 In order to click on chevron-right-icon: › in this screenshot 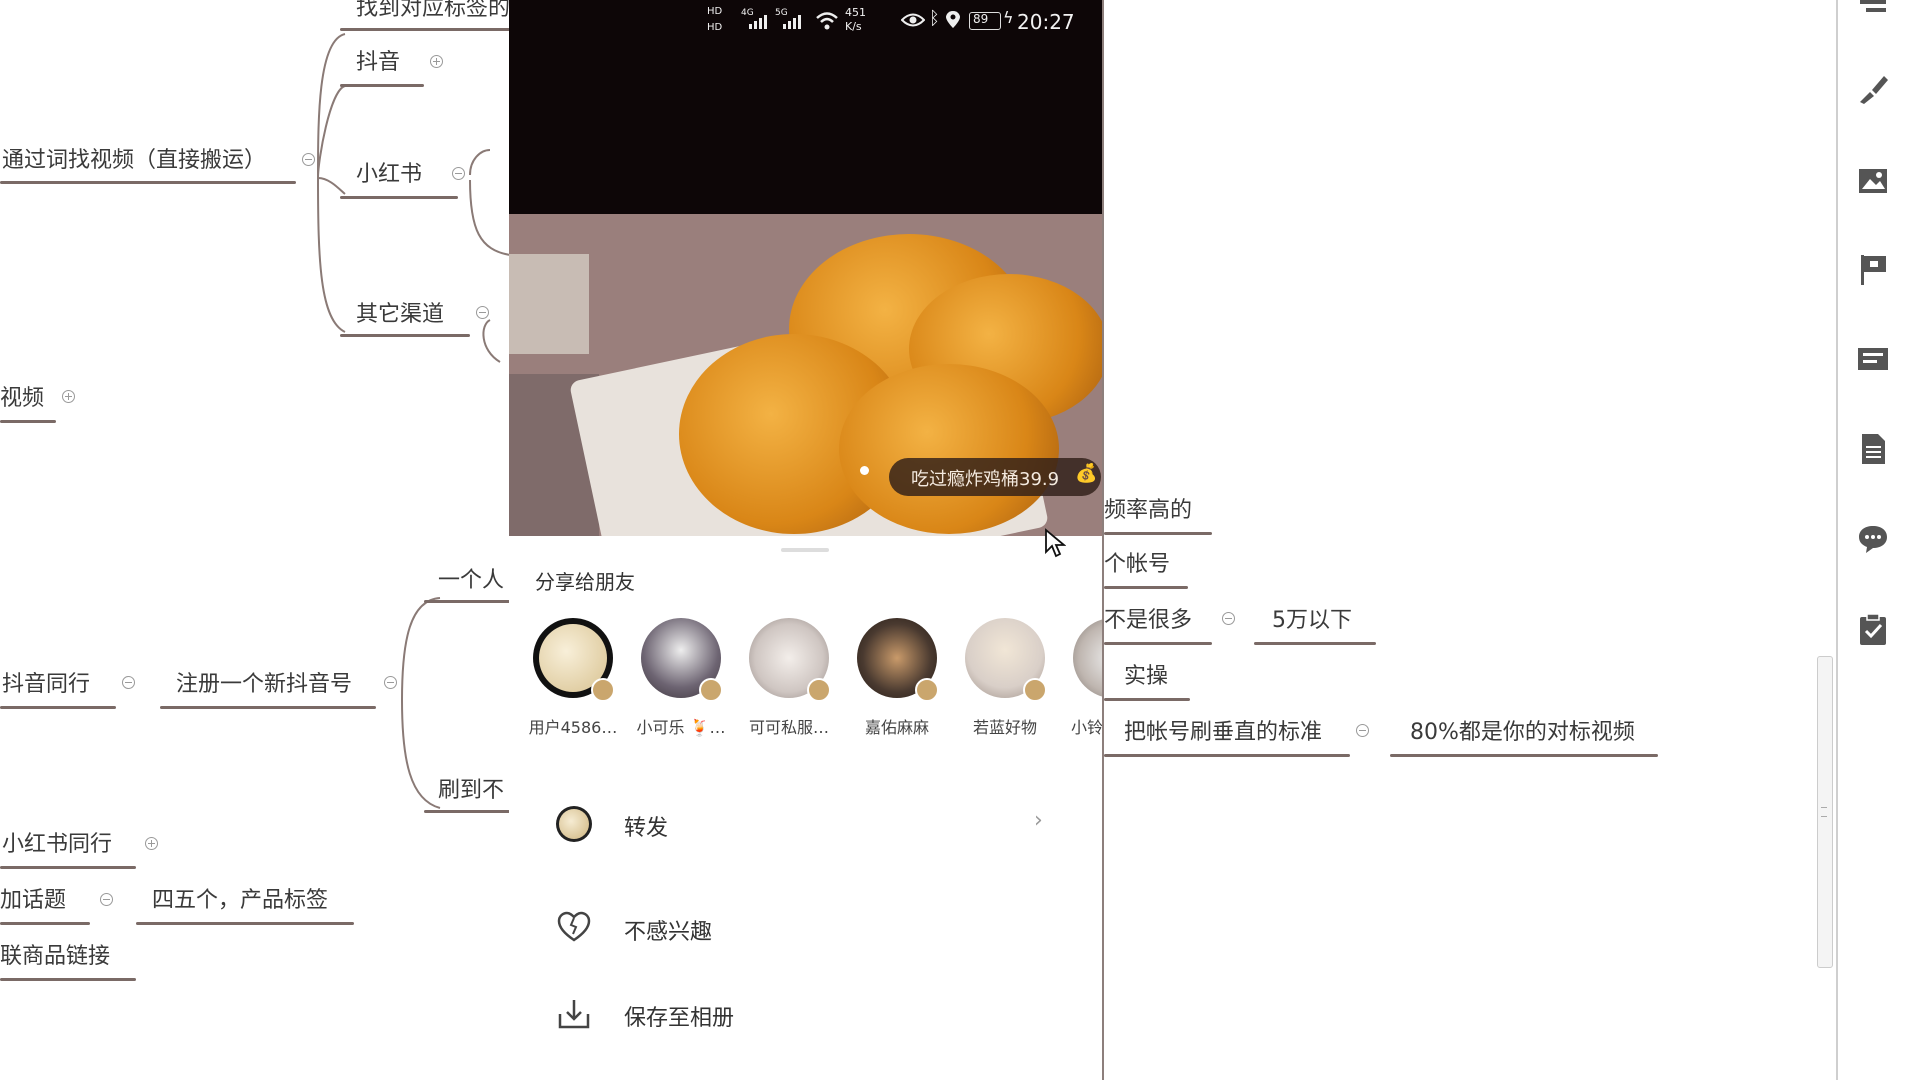, I will do `click(1038, 820)`.